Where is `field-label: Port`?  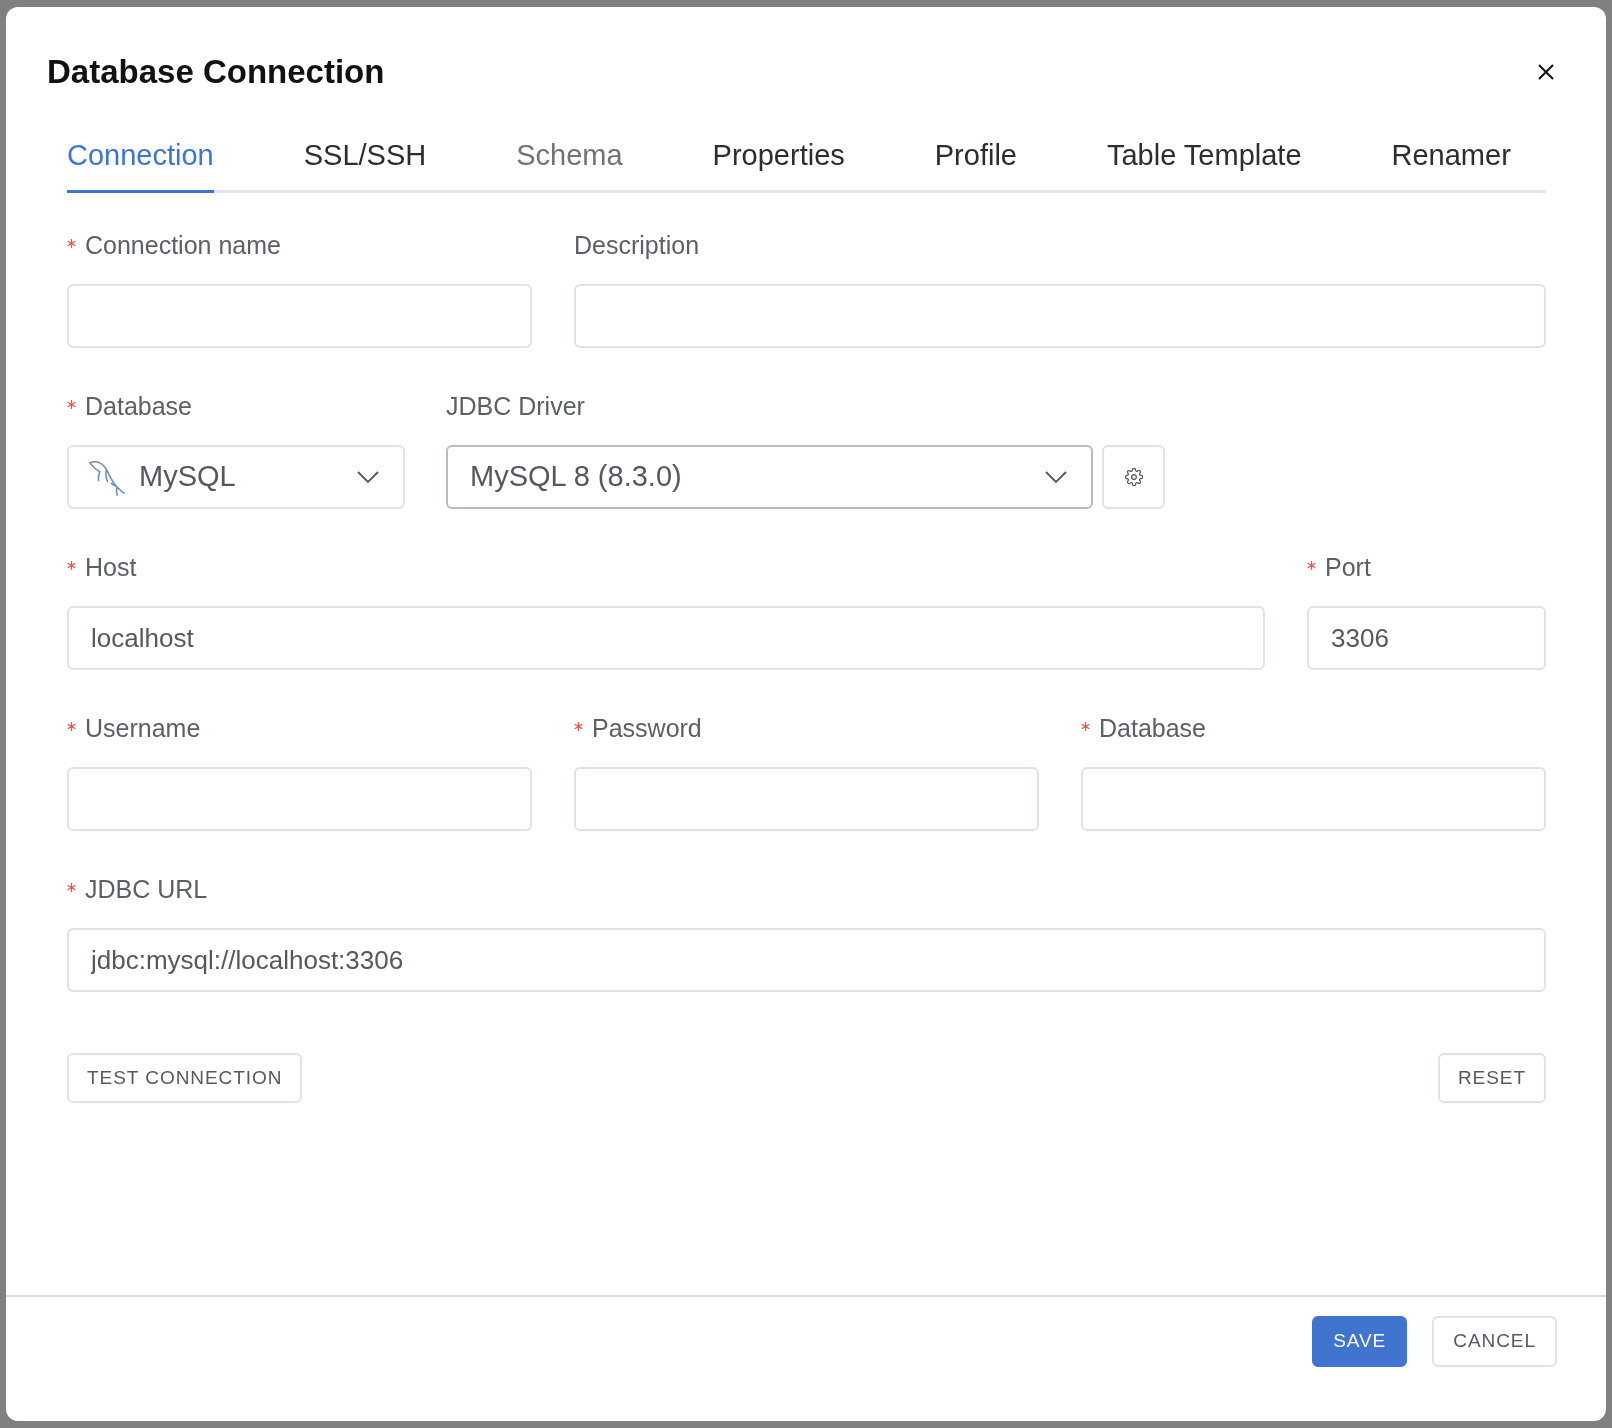
field-label: Port is located at coordinates (1348, 568).